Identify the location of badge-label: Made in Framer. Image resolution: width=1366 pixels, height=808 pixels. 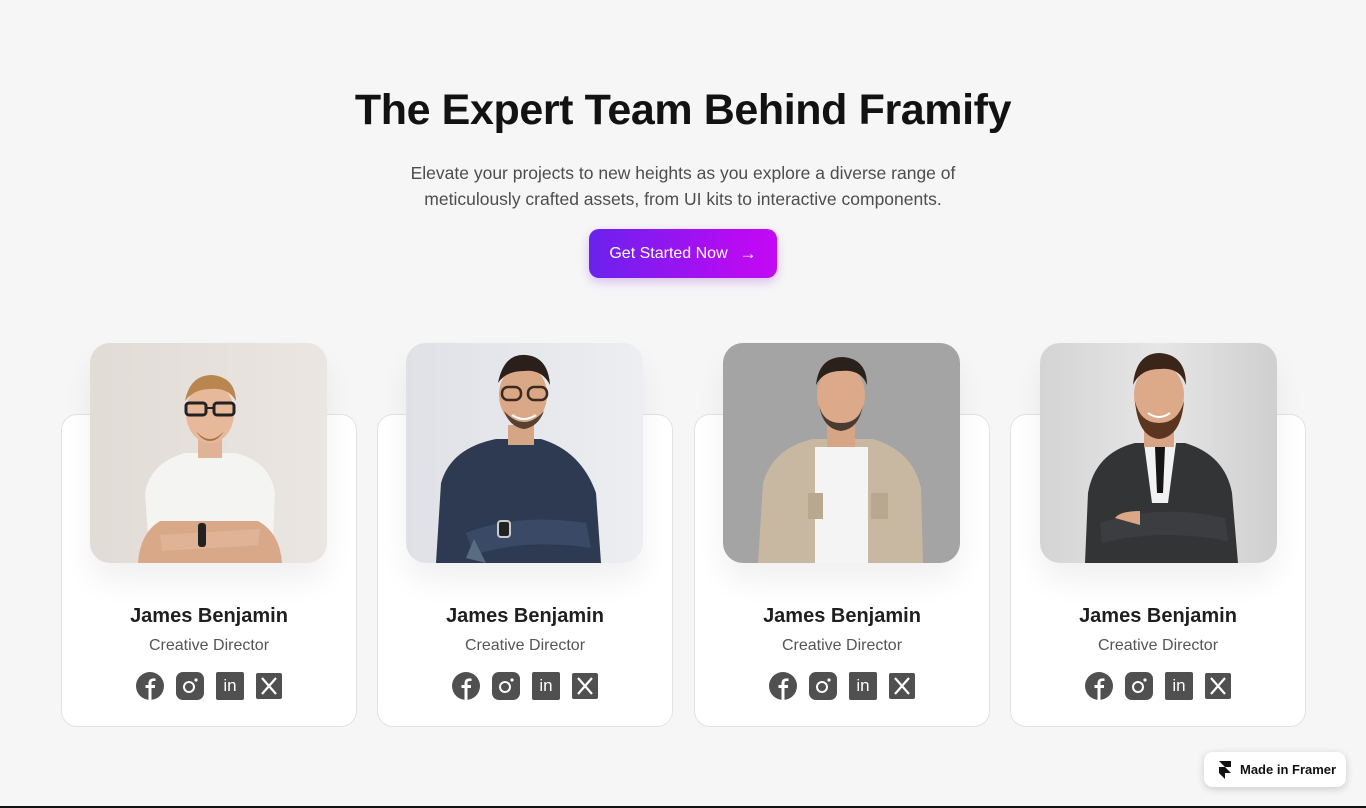
(1288, 769).